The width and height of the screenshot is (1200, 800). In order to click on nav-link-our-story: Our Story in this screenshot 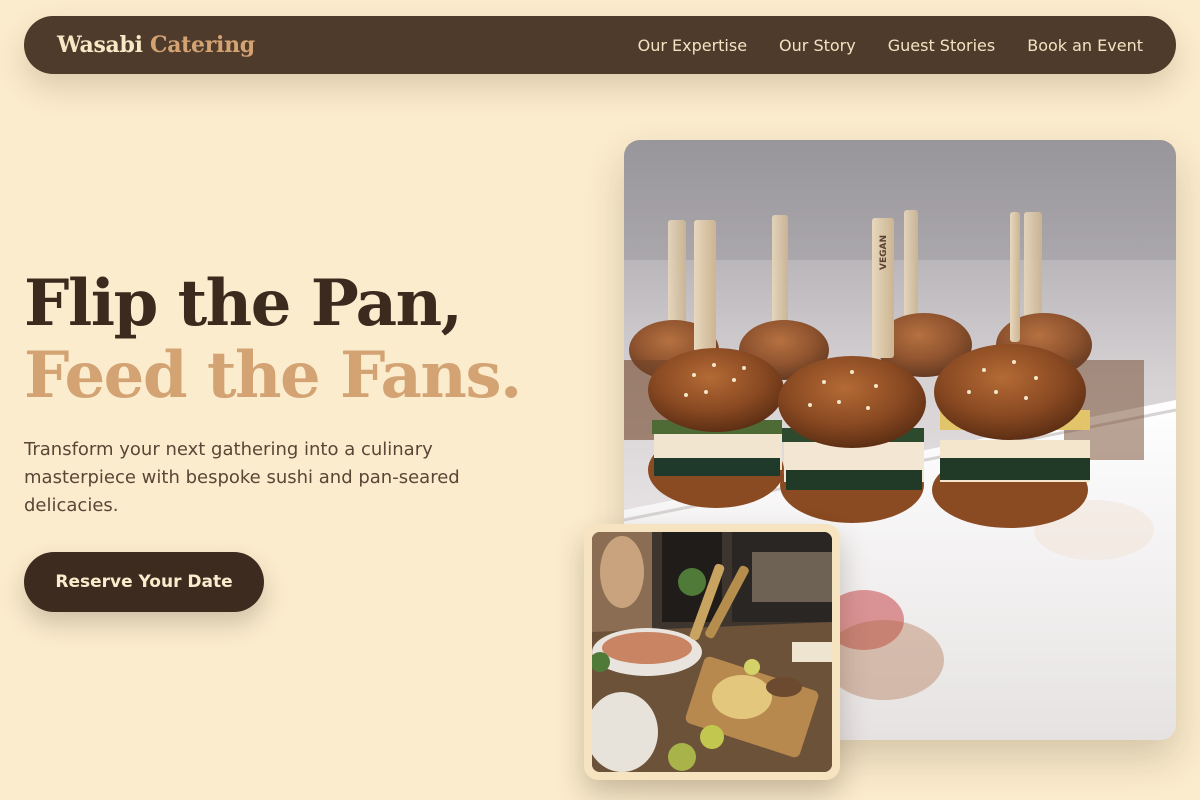, I will do `click(817, 45)`.